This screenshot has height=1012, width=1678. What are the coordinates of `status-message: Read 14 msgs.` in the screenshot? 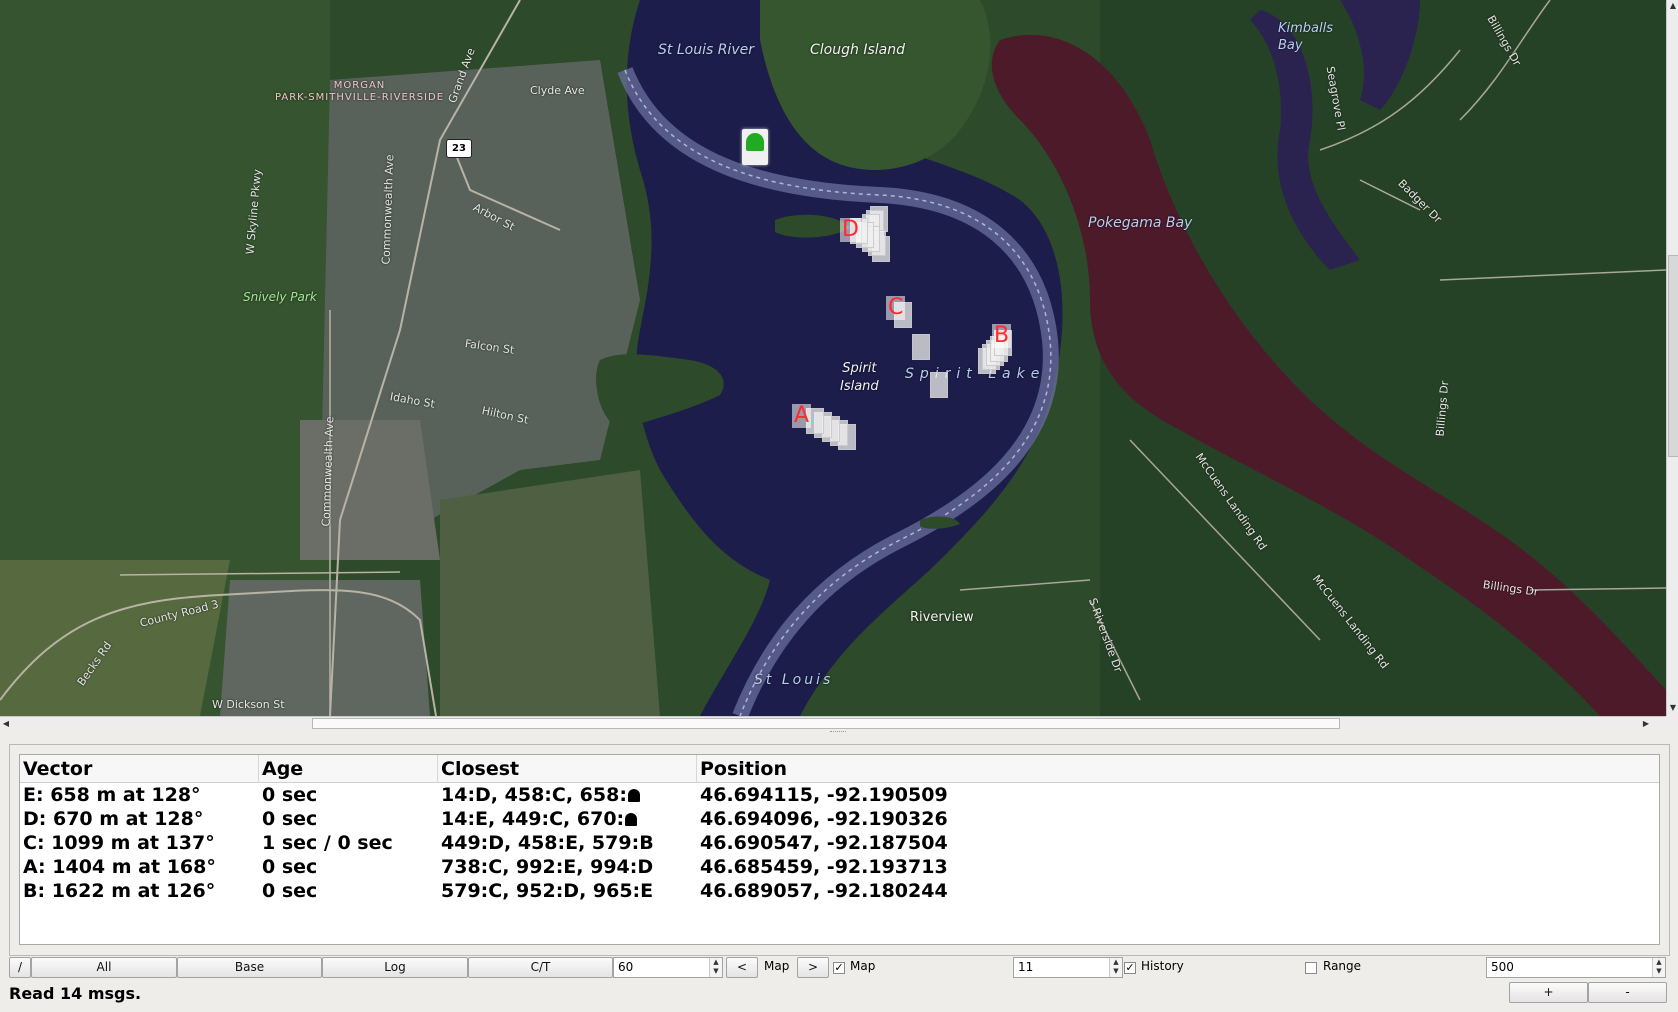 It's located at (75, 993).